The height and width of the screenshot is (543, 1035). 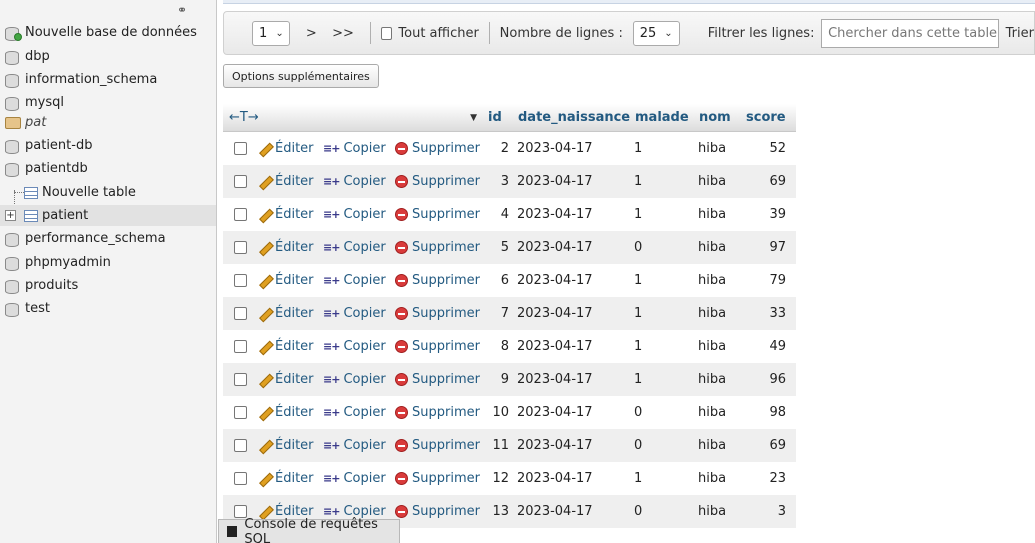 I want to click on cell-id: 10, so click(x=496, y=412).